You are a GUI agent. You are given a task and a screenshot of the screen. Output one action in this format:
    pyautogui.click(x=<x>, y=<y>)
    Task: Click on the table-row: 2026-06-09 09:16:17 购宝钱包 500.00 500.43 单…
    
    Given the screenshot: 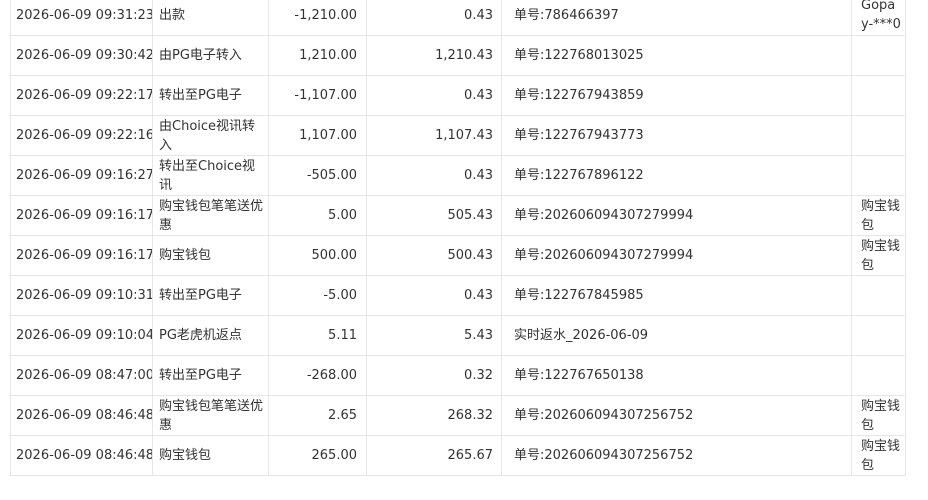 What is the action you would take?
    pyautogui.click(x=458, y=256)
    